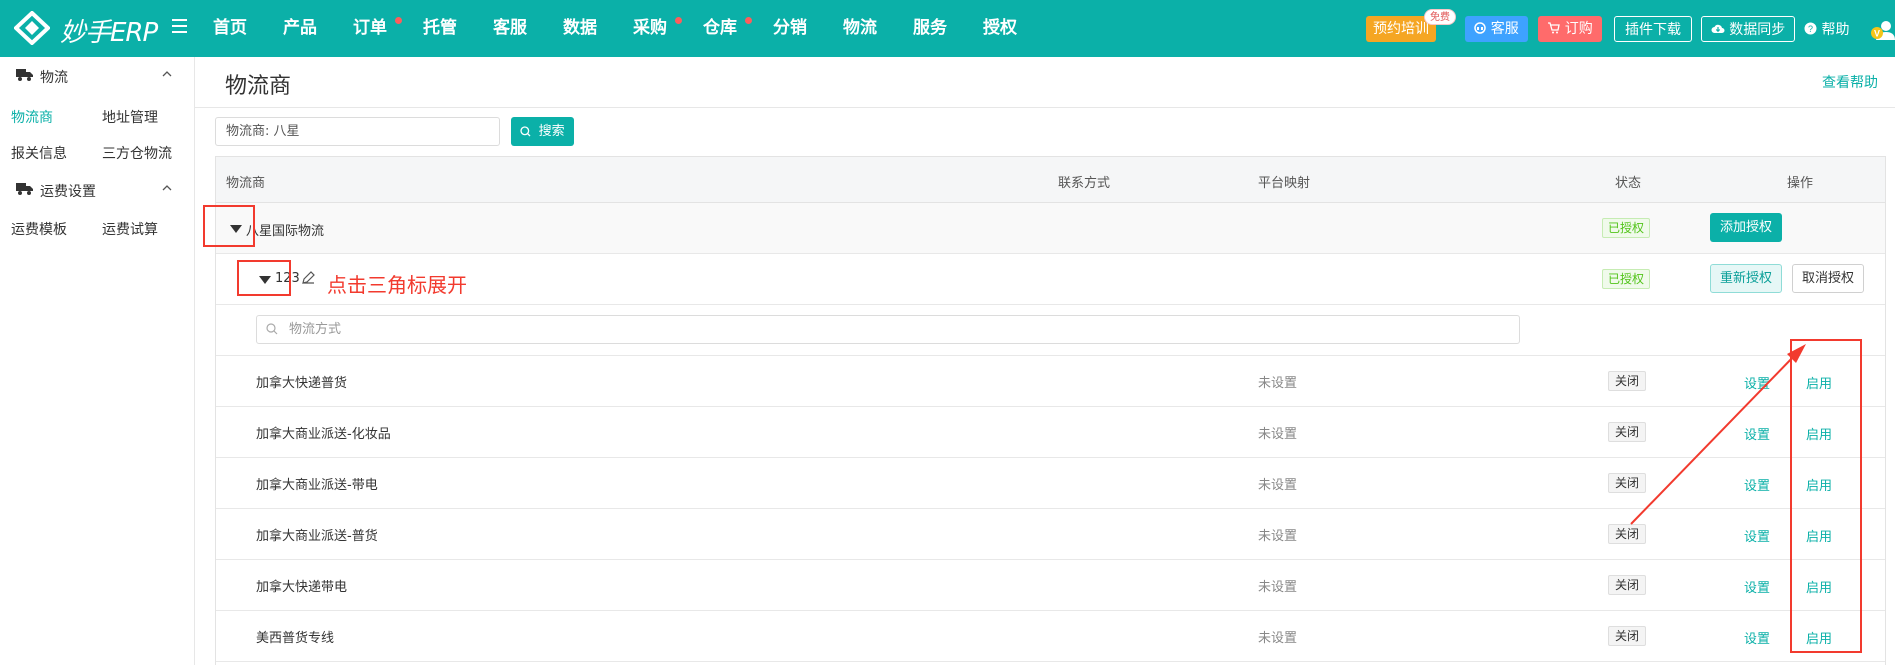 The height and width of the screenshot is (665, 1895). I want to click on help-button: ? 帮助, so click(1826, 29).